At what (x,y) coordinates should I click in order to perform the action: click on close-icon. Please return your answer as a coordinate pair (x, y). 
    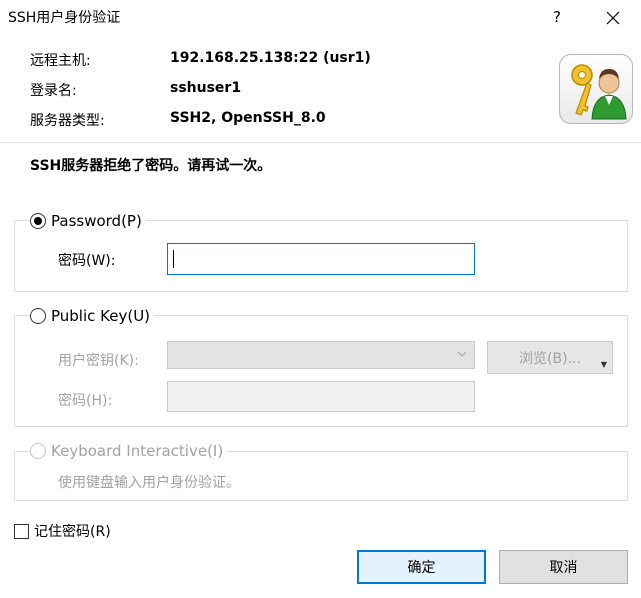
    Looking at the image, I should click on (613, 18).